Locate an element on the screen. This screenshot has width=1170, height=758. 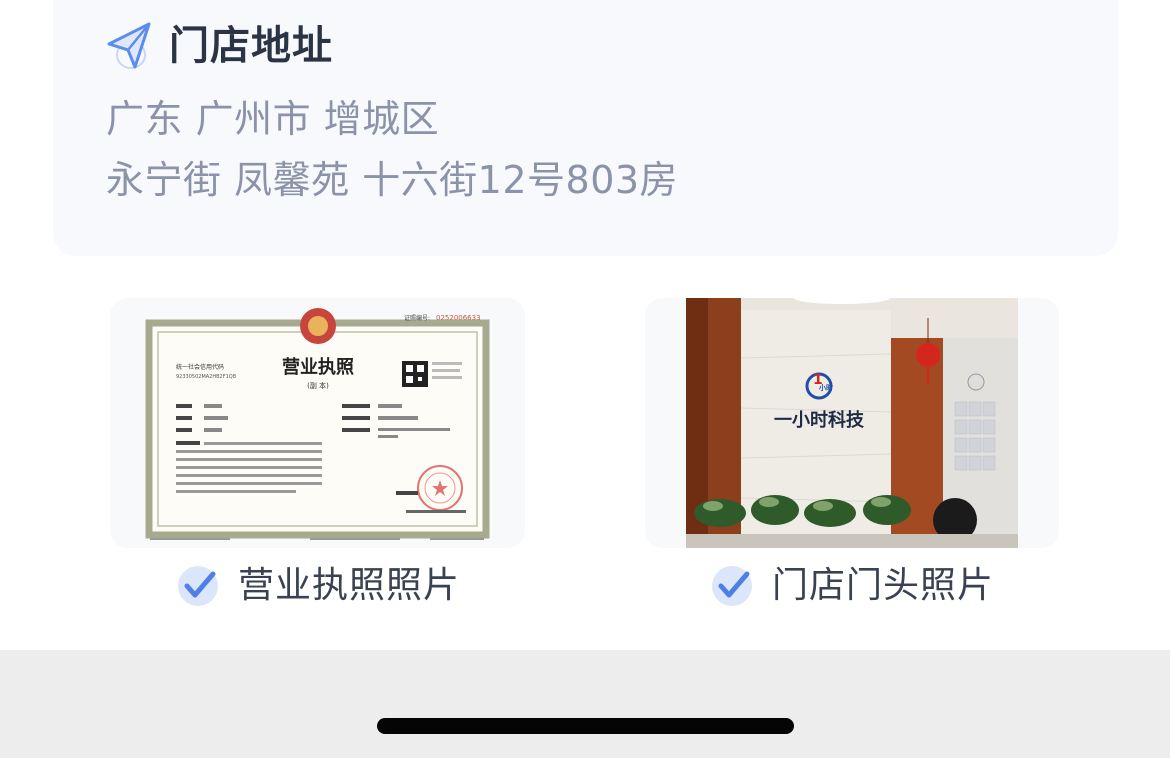
svg-text: 证照编号: is located at coordinates (417, 318).